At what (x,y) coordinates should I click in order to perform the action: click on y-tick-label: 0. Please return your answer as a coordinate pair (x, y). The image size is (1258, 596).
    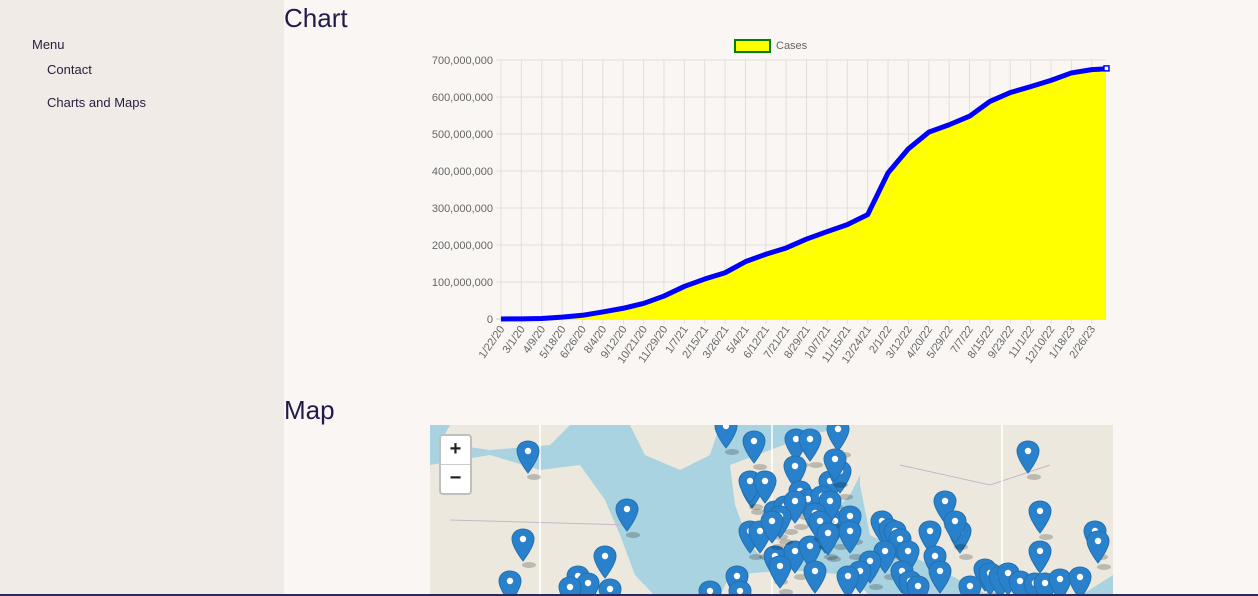
    Looking at the image, I should click on (490, 320).